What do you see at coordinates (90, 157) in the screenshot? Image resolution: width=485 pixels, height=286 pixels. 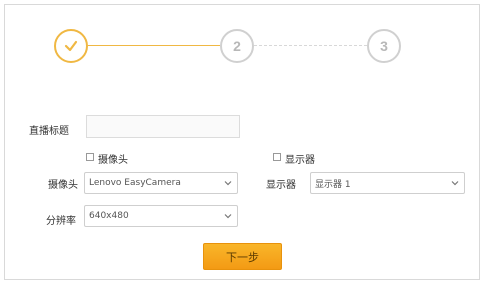 I see `camera-checkbox` at bounding box center [90, 157].